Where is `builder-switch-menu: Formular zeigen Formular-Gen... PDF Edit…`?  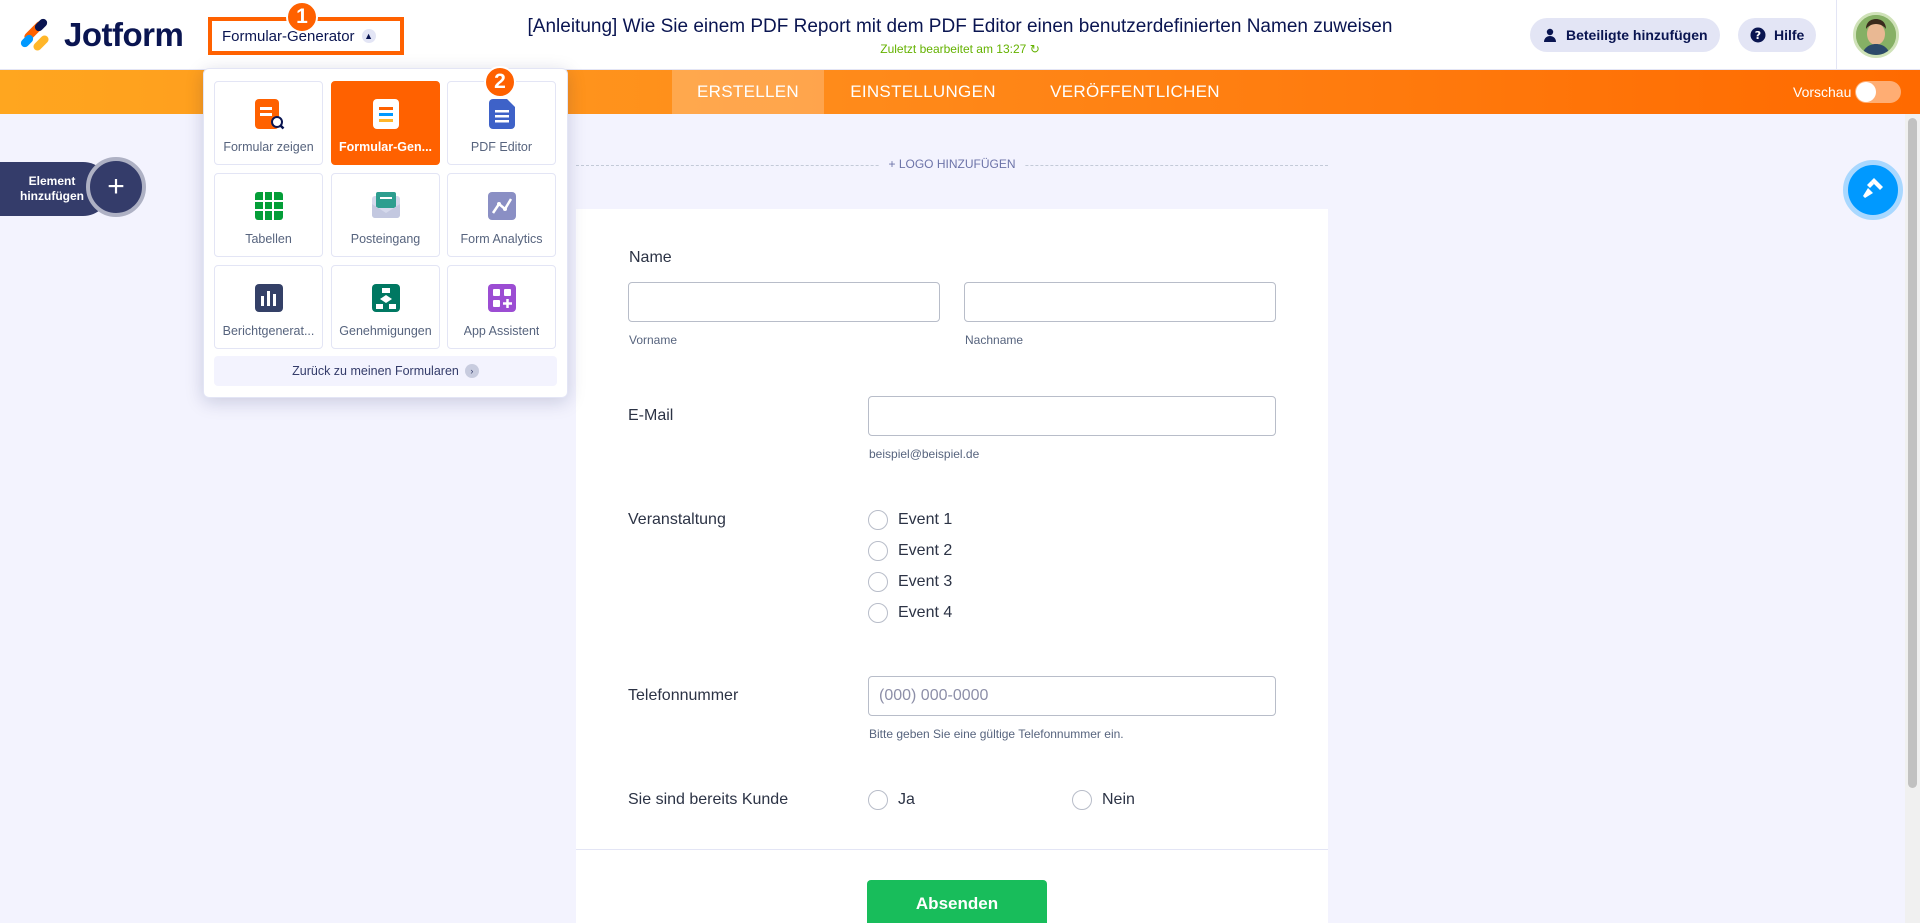 builder-switch-menu: Formular zeigen Formular-Gen... PDF Edit… is located at coordinates (385, 233).